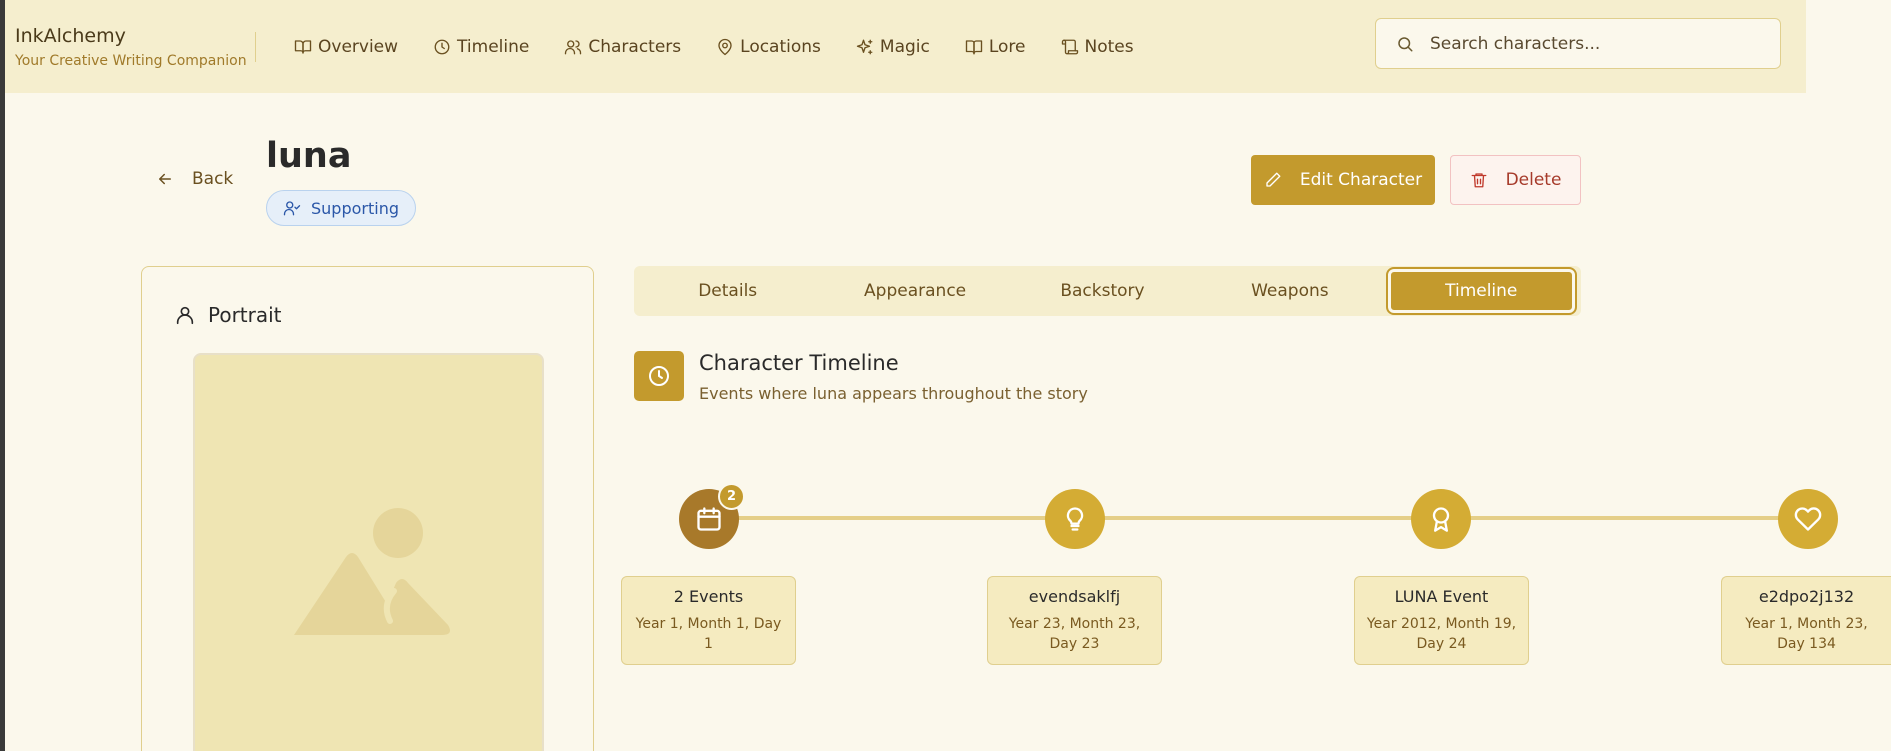 The width and height of the screenshot is (1891, 751). Describe the element at coordinates (1361, 180) in the screenshot. I see `edit-label: Edit Character` at that location.